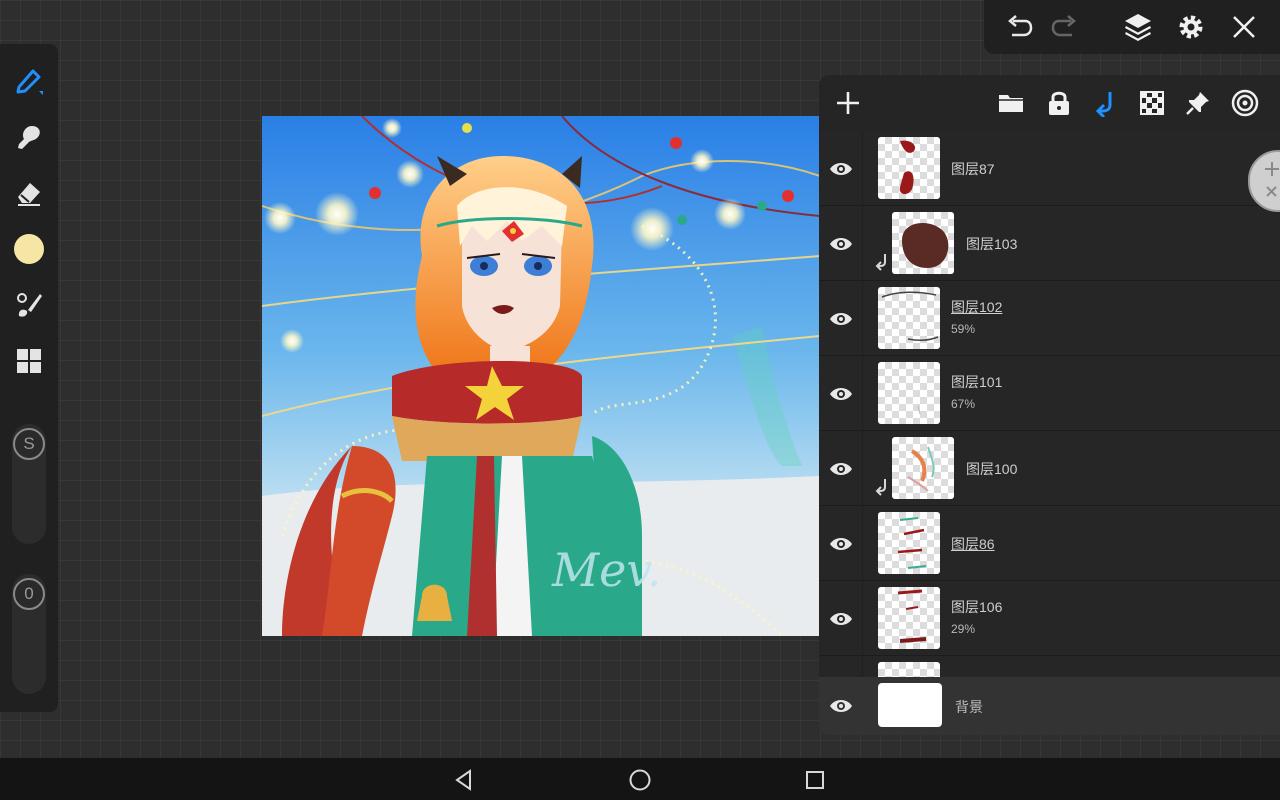  I want to click on layer-row, so click(1049, 666).